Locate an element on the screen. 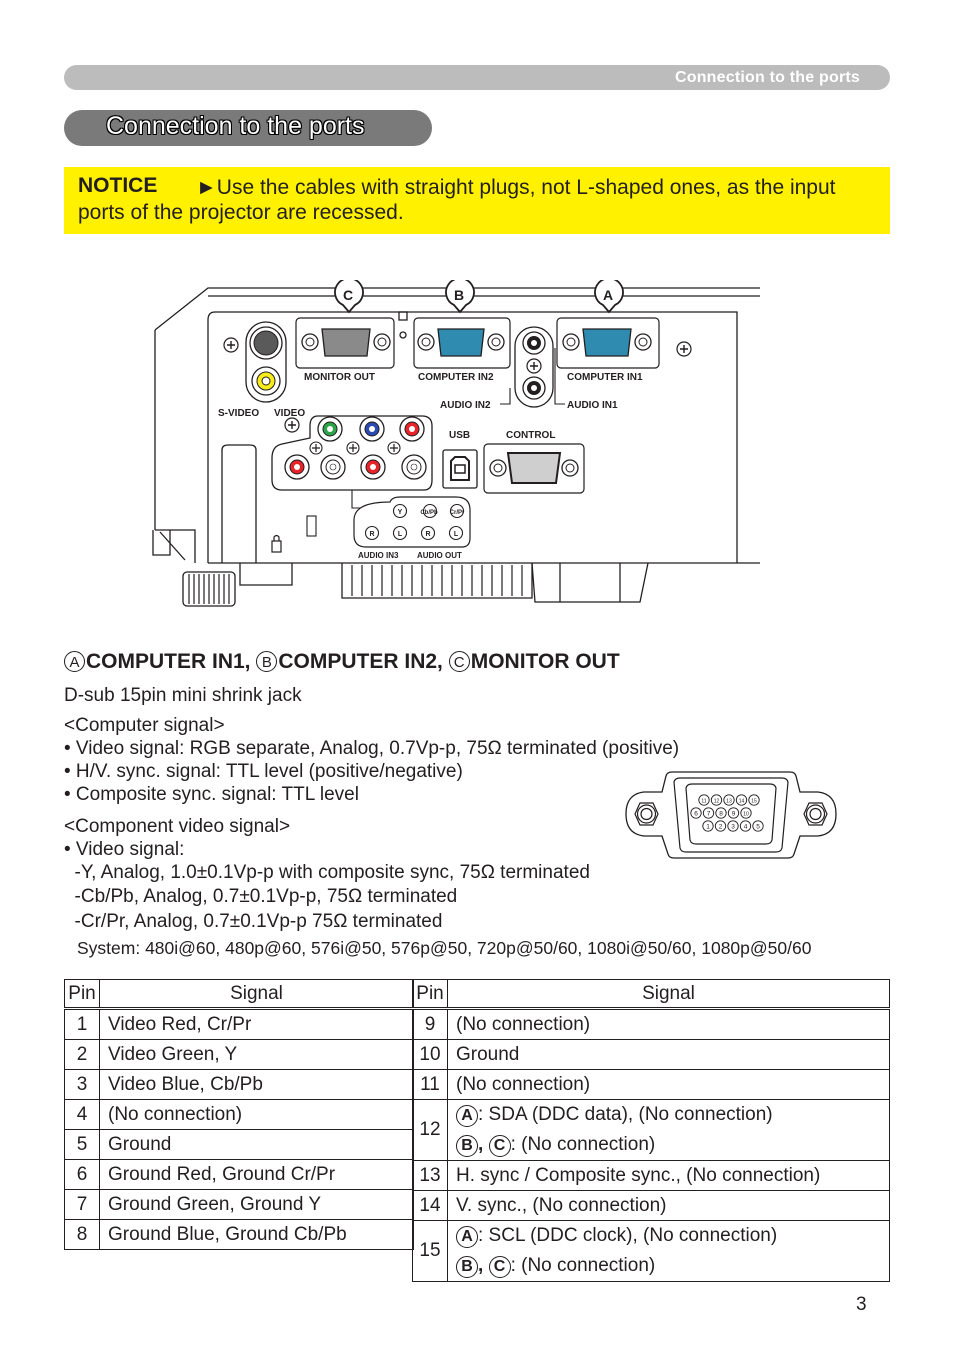  pin-label: 14 is located at coordinates (742, 801).